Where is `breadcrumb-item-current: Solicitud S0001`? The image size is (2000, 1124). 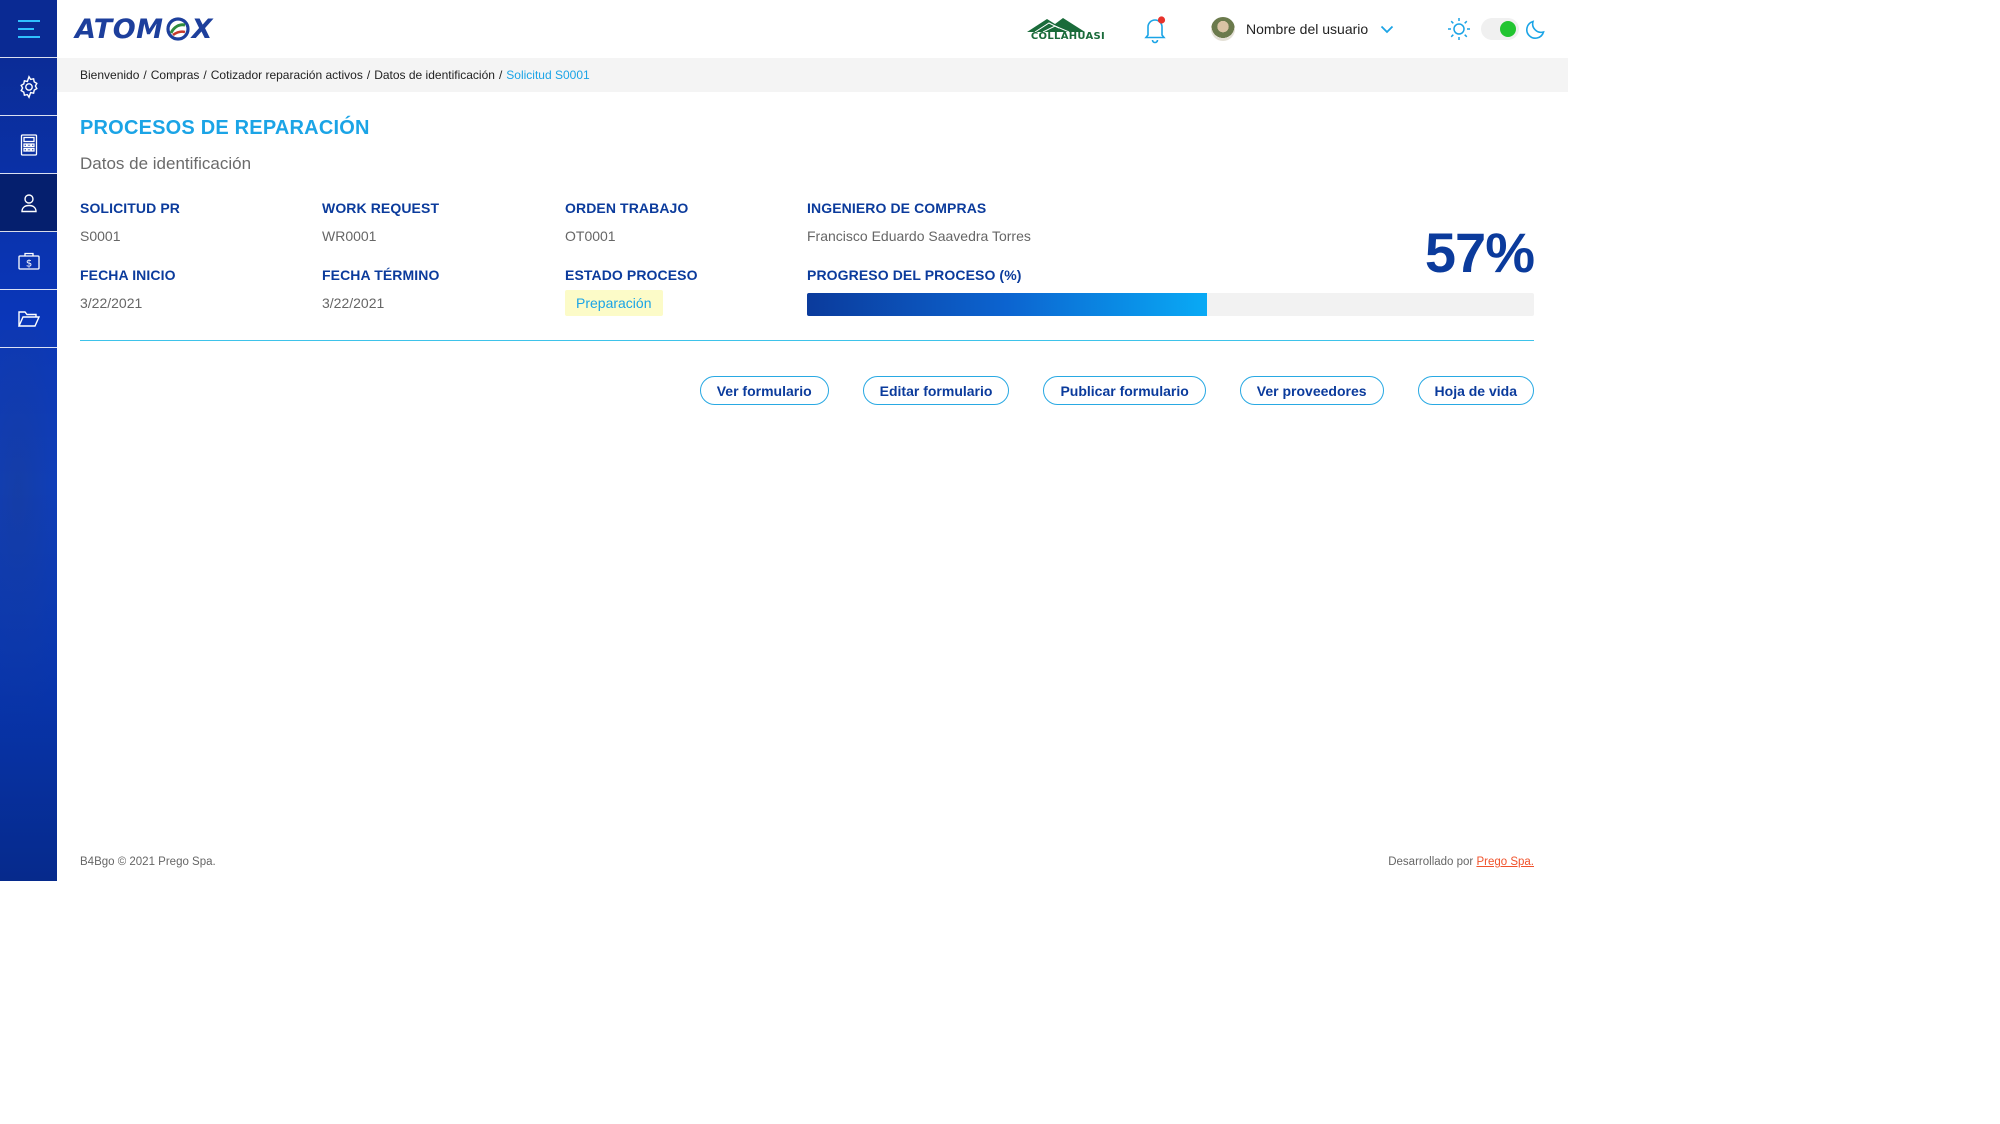
breadcrumb-item-current: Solicitud S0001 is located at coordinates (548, 75).